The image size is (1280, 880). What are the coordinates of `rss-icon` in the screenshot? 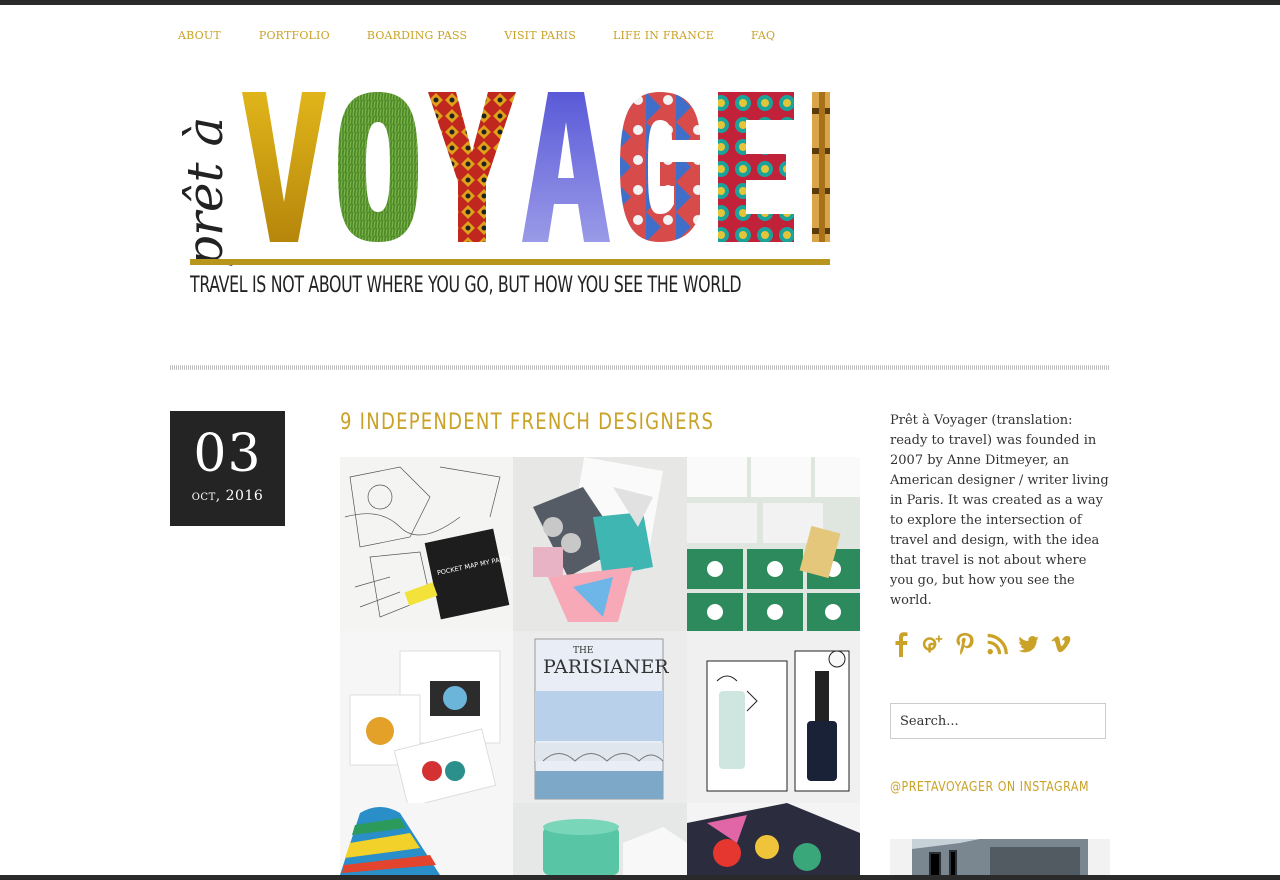 It's located at (997, 644).